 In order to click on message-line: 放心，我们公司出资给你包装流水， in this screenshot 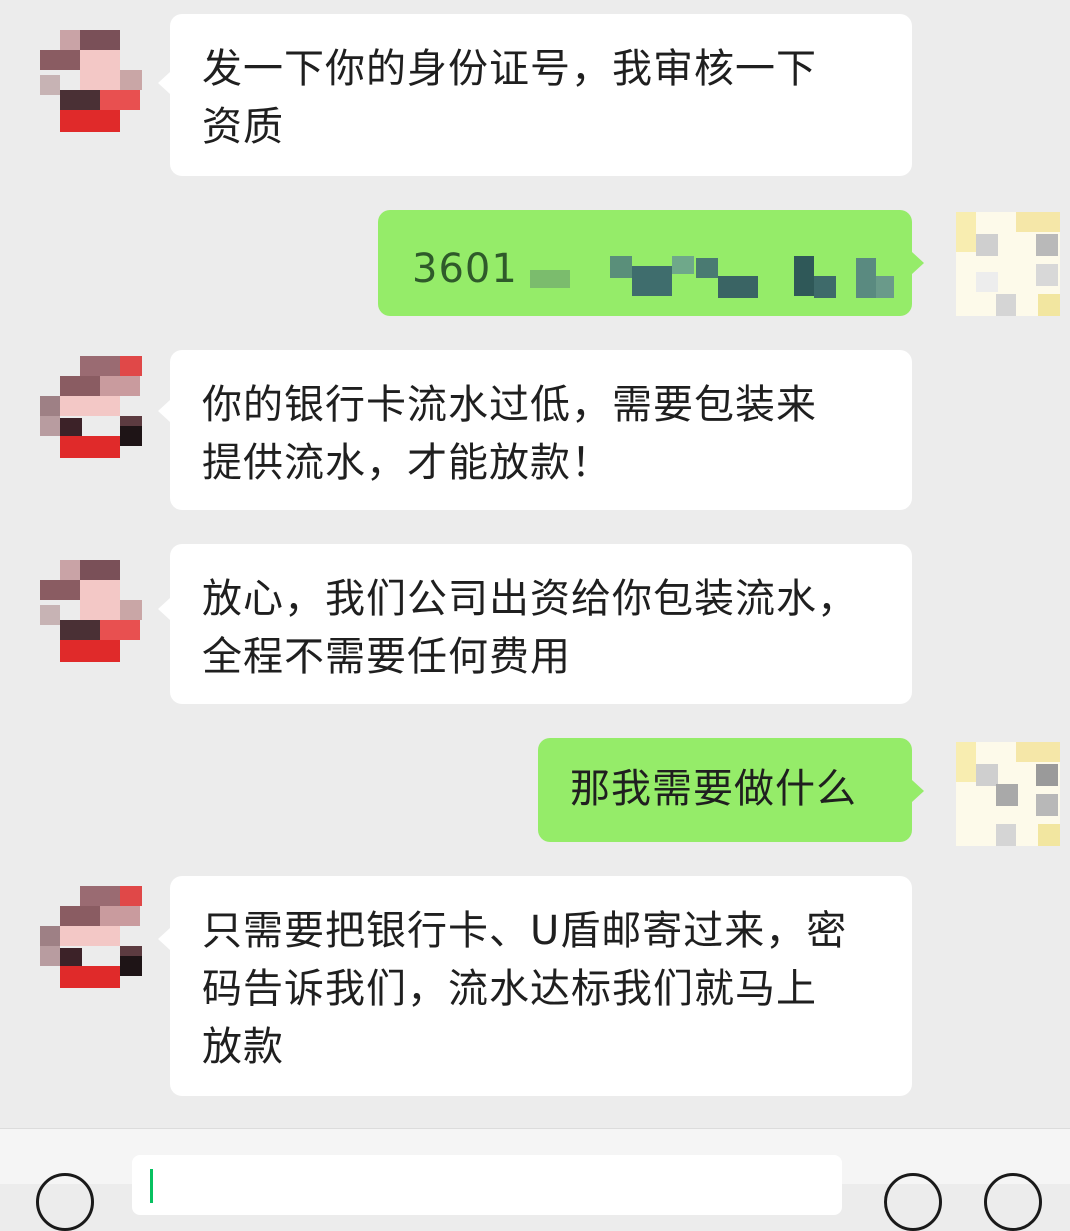, I will do `click(530, 599)`.